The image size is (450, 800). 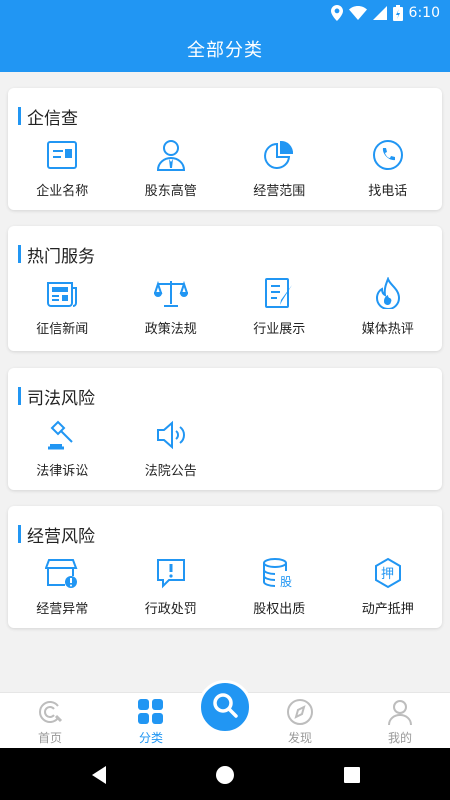 I want to click on tab-label: 首页, so click(x=49, y=738).